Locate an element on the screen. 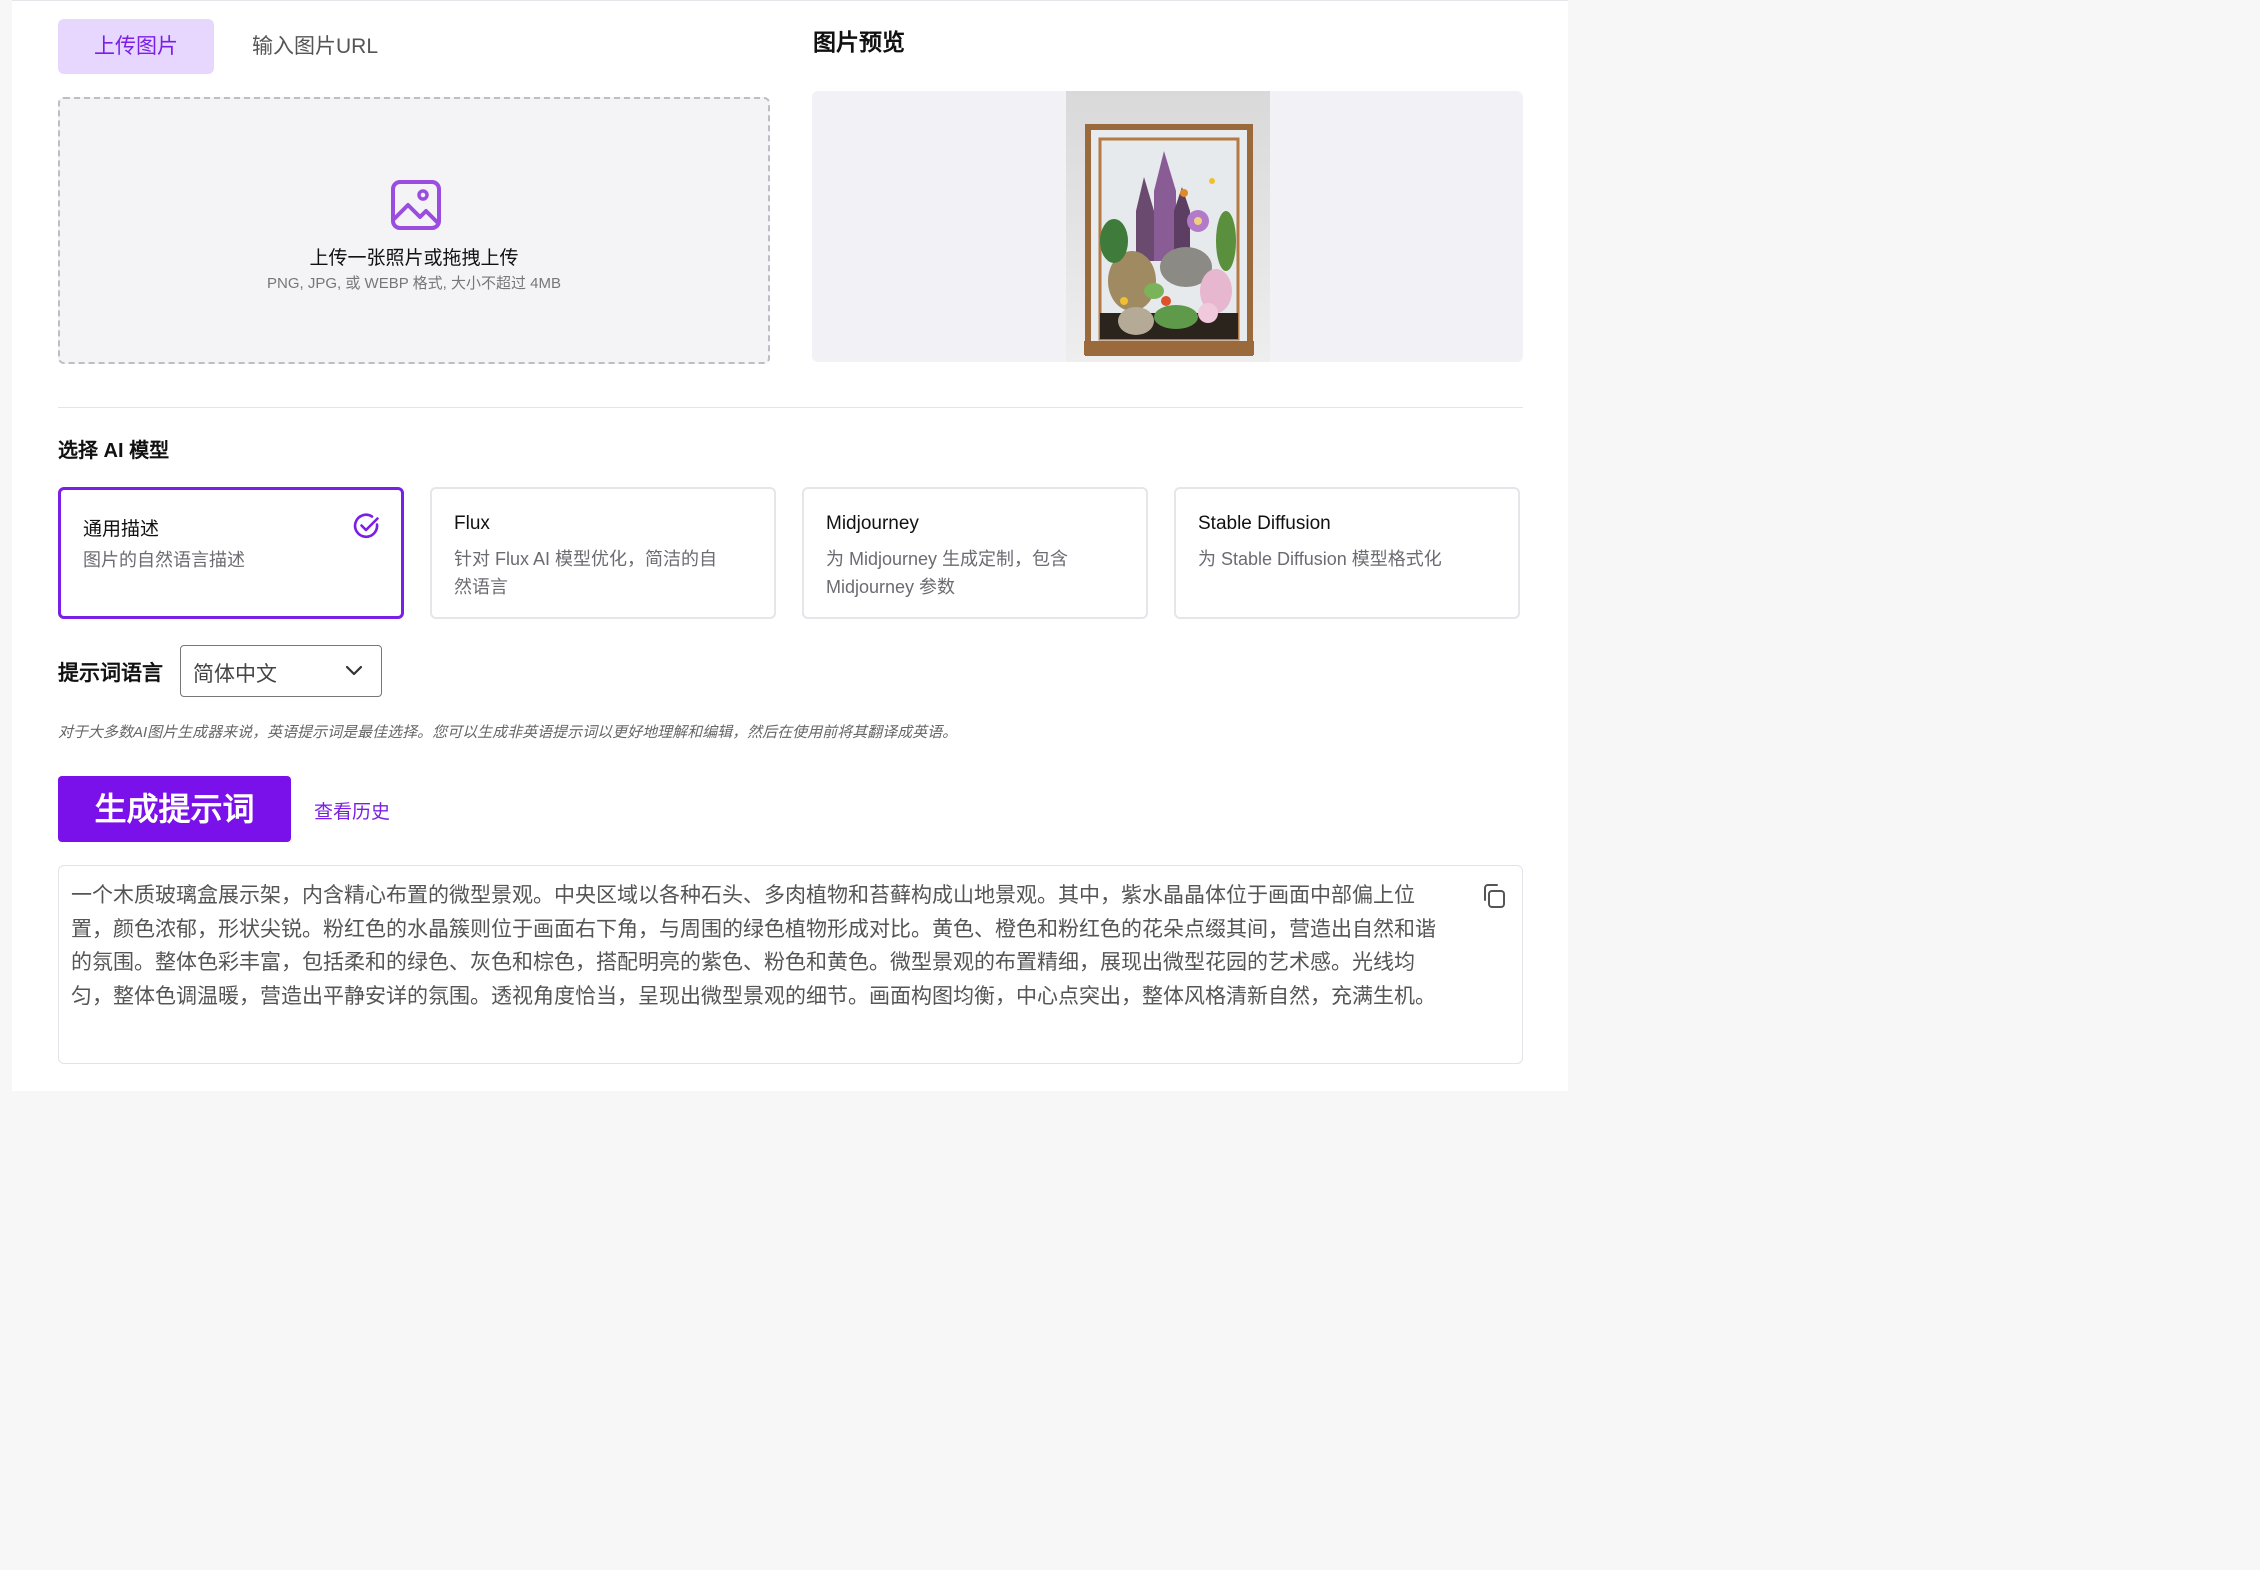 This screenshot has height=1570, width=2260. check-circle-icon is located at coordinates (366, 526).